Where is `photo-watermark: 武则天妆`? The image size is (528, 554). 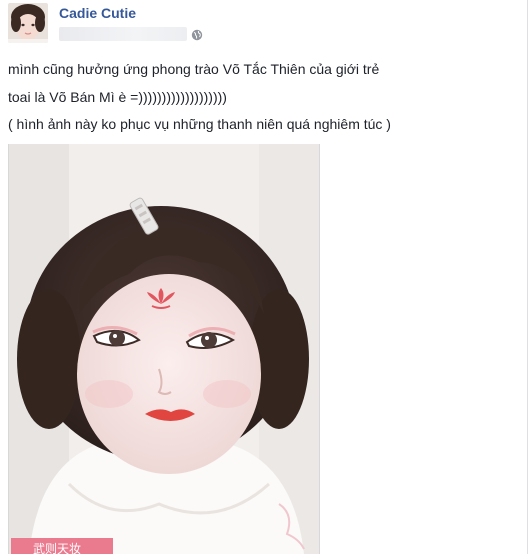 photo-watermark: 武则天妆 is located at coordinates (62, 546).